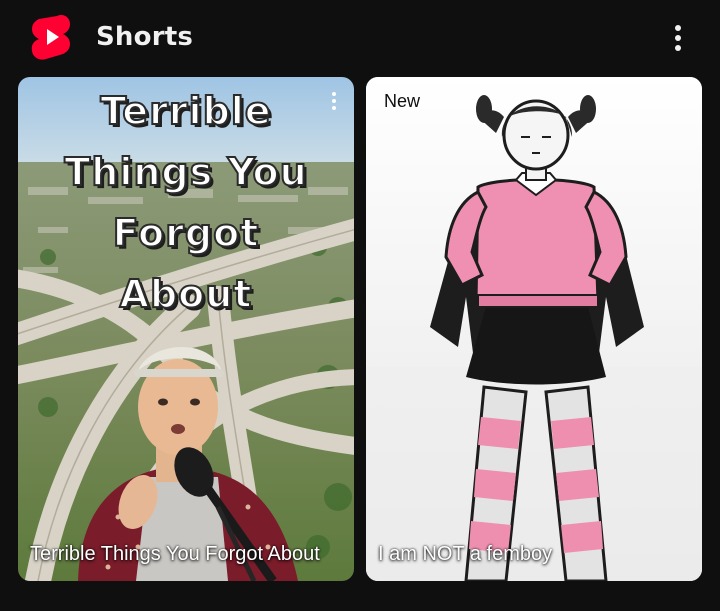 The height and width of the screenshot is (611, 720). Describe the element at coordinates (180, 554) in the screenshot. I see `short-title: Terrible Things You Forgot About` at that location.